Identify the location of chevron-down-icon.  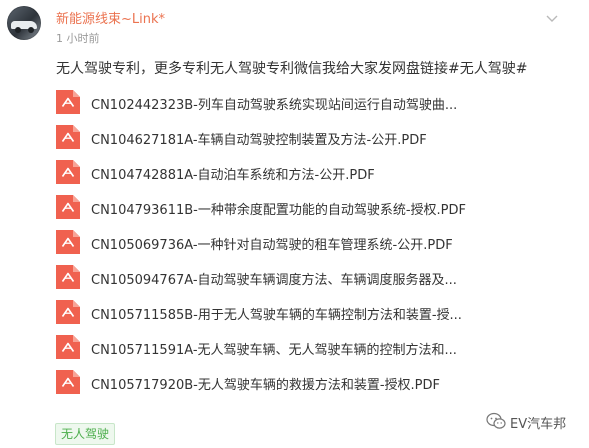
(552, 19).